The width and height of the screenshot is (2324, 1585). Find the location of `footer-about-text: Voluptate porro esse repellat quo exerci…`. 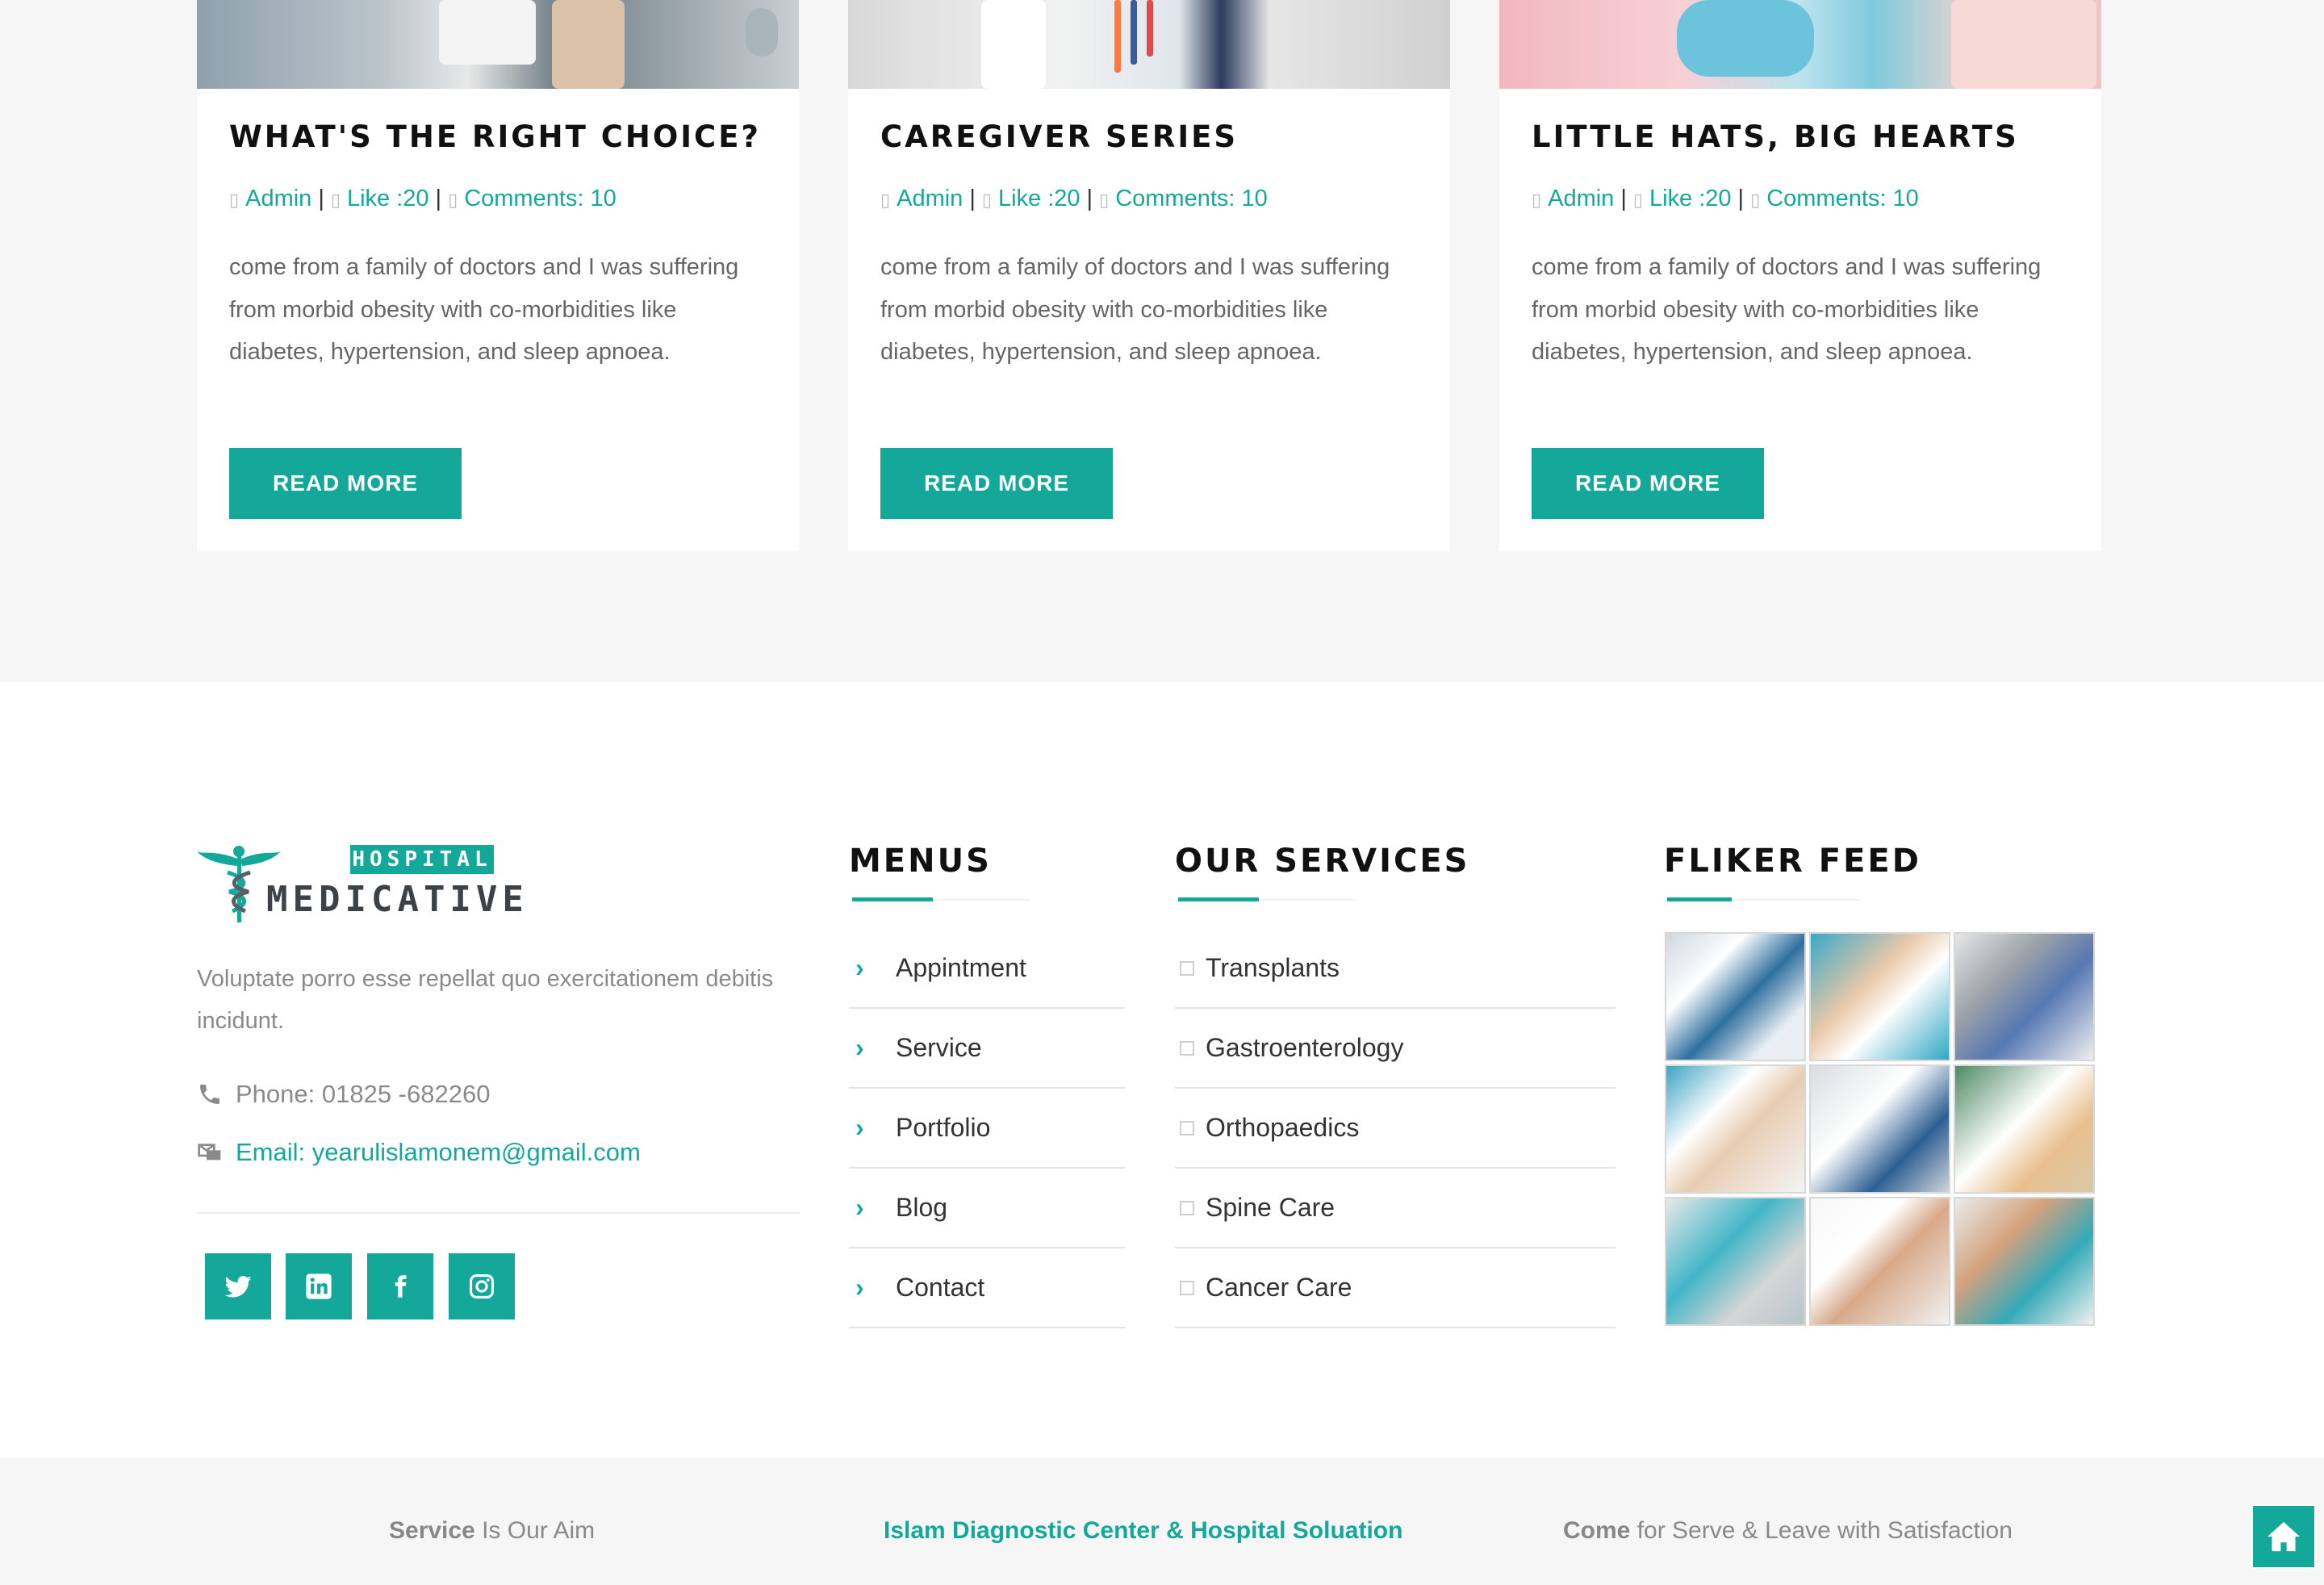

footer-about-text: Voluptate porro esse repellat quo exerci… is located at coordinates (486, 1000).